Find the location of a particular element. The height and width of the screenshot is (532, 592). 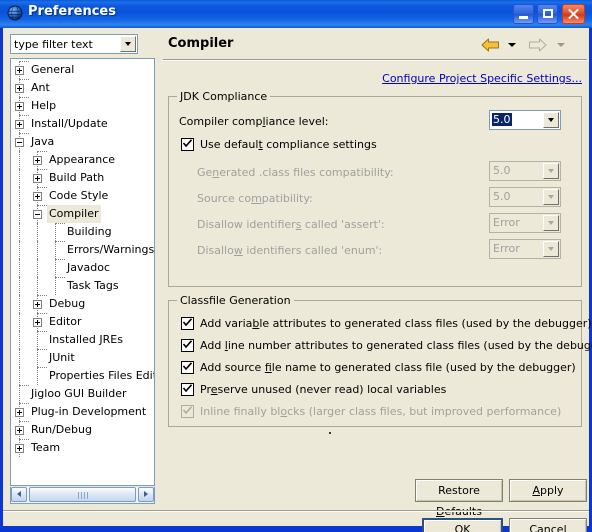

sidebar-item-build-path: Build Path is located at coordinates (76, 178).